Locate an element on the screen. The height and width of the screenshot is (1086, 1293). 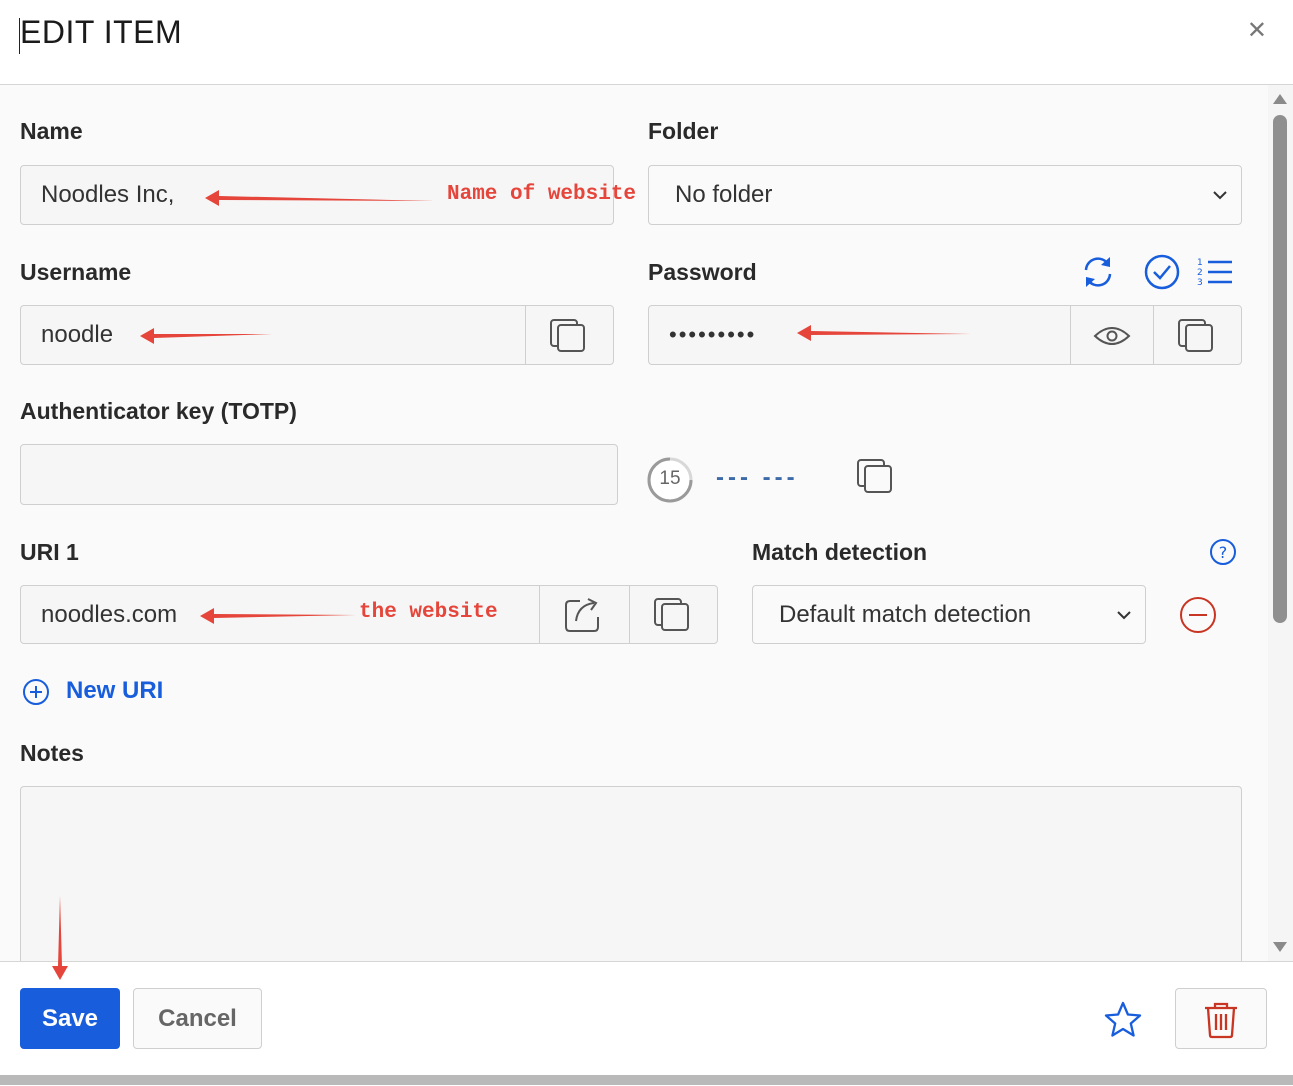
dialog-title: EDIT ITEM is located at coordinates (101, 32).